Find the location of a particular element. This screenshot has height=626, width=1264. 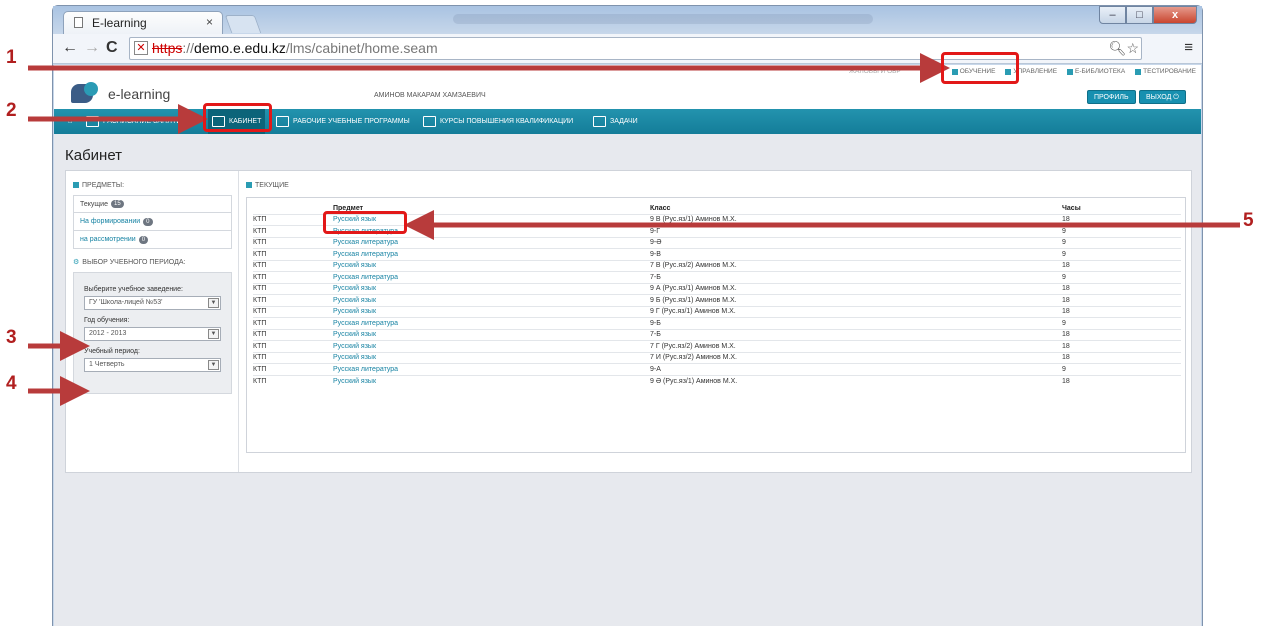

highlight-russian is located at coordinates (365, 222).